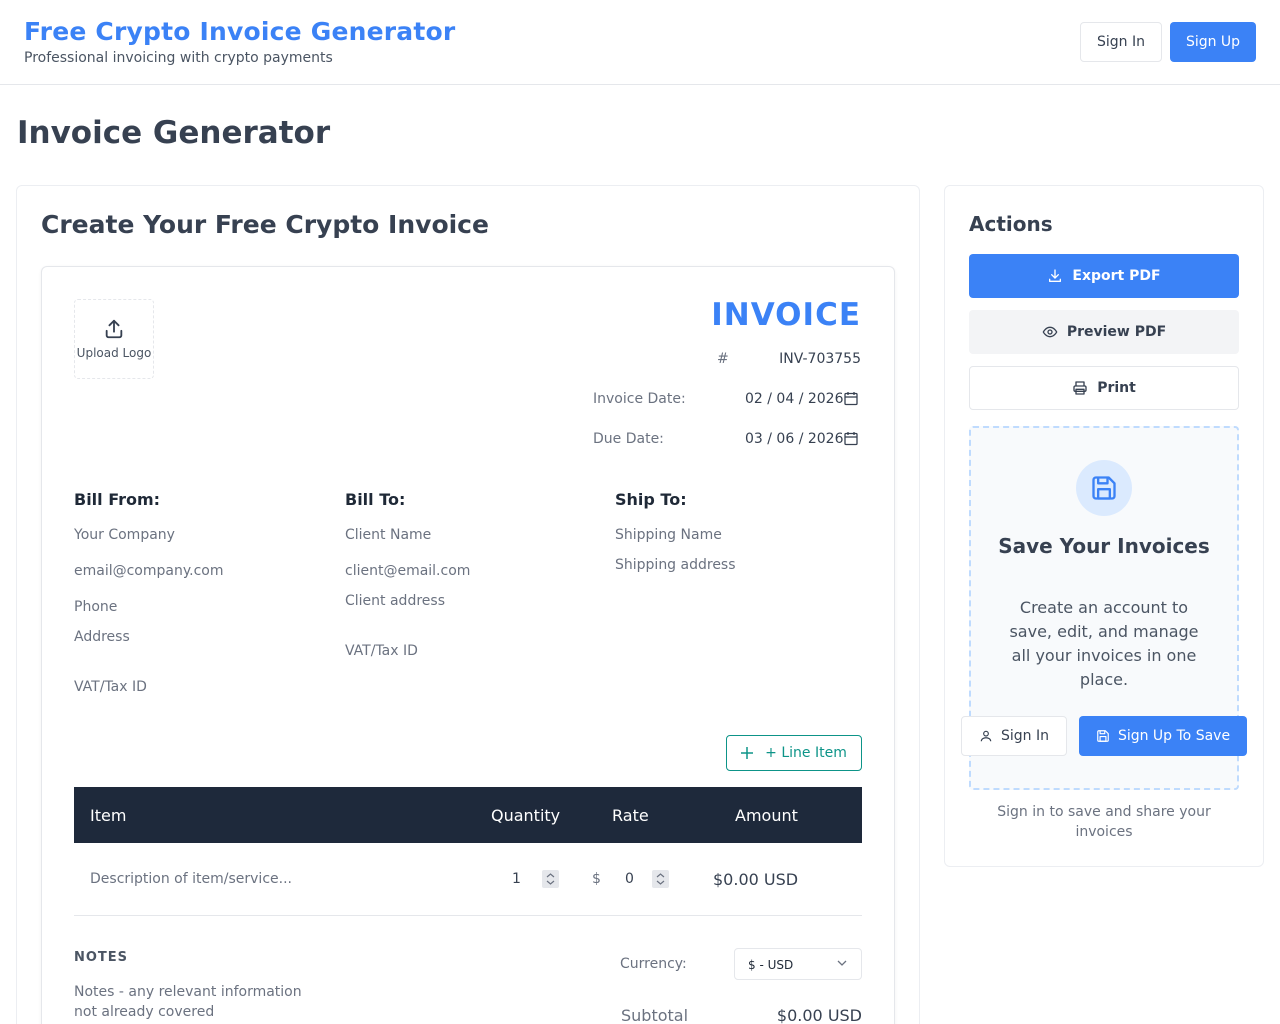 The image size is (1280, 1024). Describe the element at coordinates (819, 1015) in the screenshot. I see `subtotal-value: $0.00 USD` at that location.